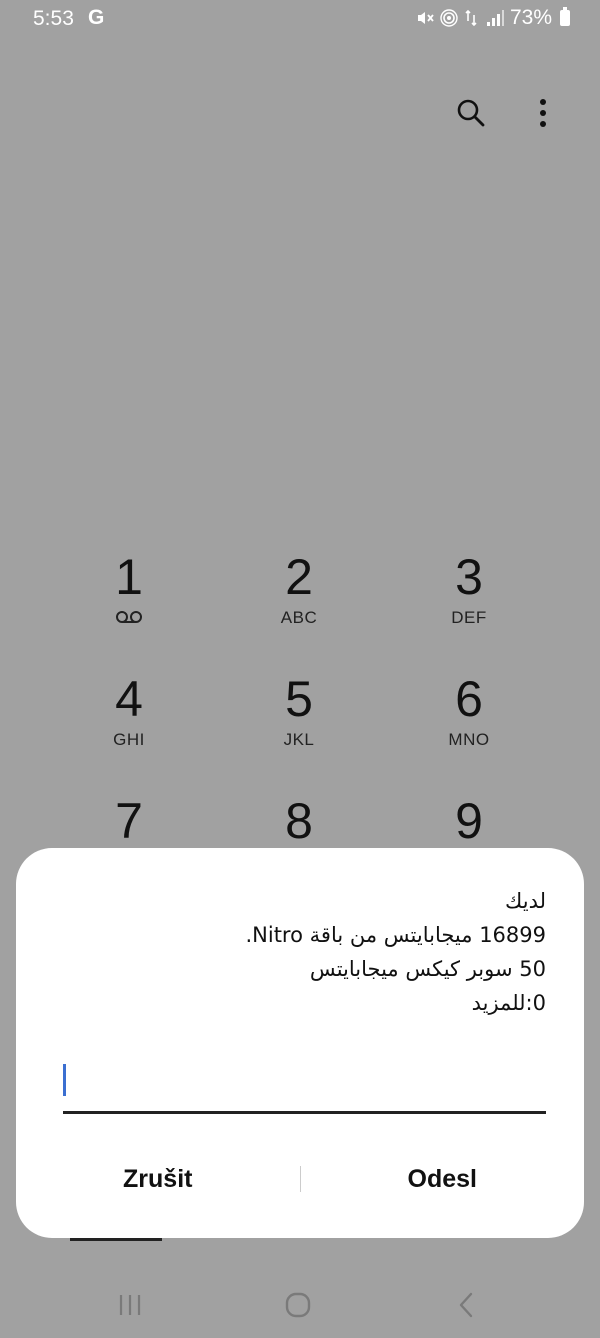  Describe the element at coordinates (508, 1003) in the screenshot. I see `message-line: 0:للمزيد` at that location.